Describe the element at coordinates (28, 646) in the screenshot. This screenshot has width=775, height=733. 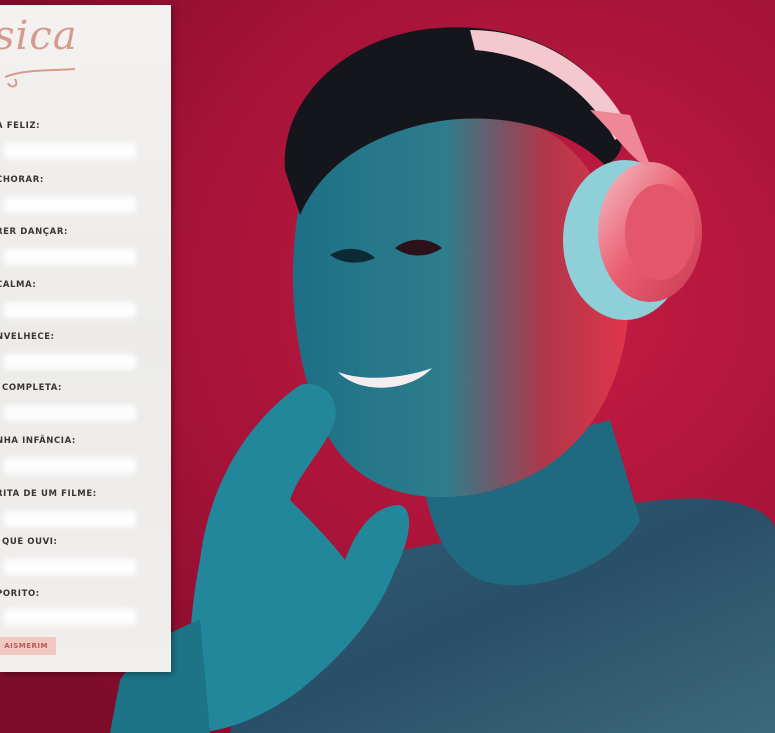
I see `signature-badge: AISMERIM` at that location.